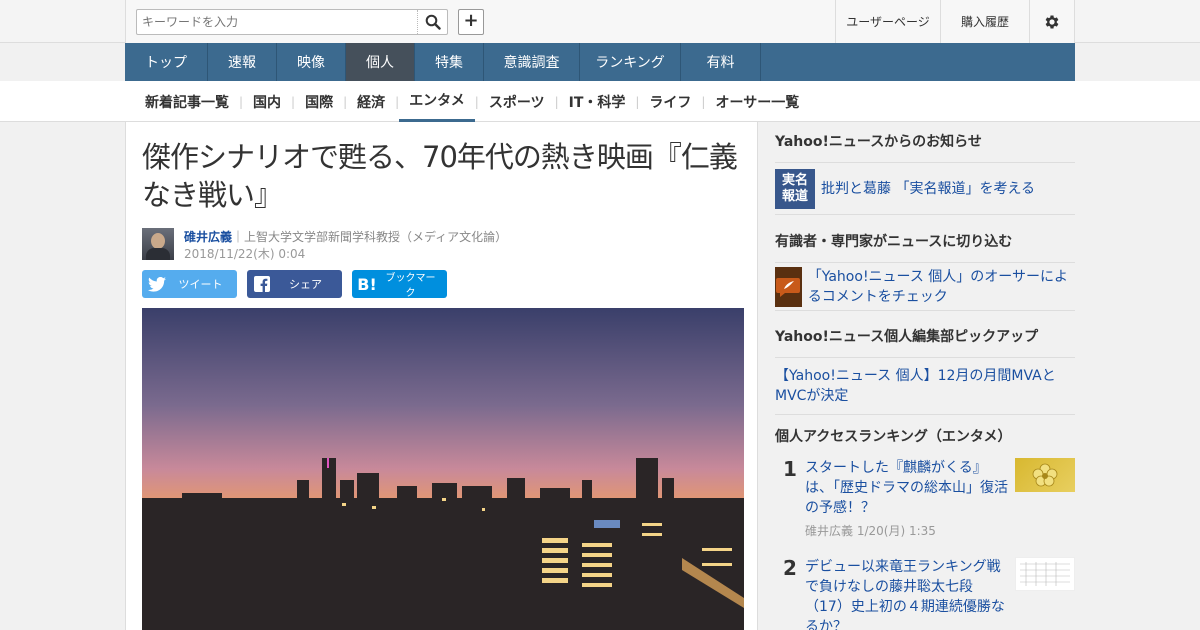  Describe the element at coordinates (907, 488) in the screenshot. I see `ranking-title: スタートした『麒麟がくる』は、「歴史ドラマの総本山」復活の予感！？` at that location.